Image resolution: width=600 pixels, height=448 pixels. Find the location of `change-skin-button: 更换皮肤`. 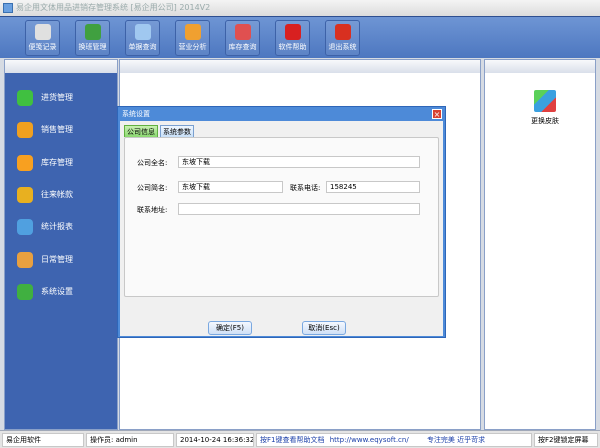

change-skin-button: 更换皮肤 is located at coordinates (545, 108).